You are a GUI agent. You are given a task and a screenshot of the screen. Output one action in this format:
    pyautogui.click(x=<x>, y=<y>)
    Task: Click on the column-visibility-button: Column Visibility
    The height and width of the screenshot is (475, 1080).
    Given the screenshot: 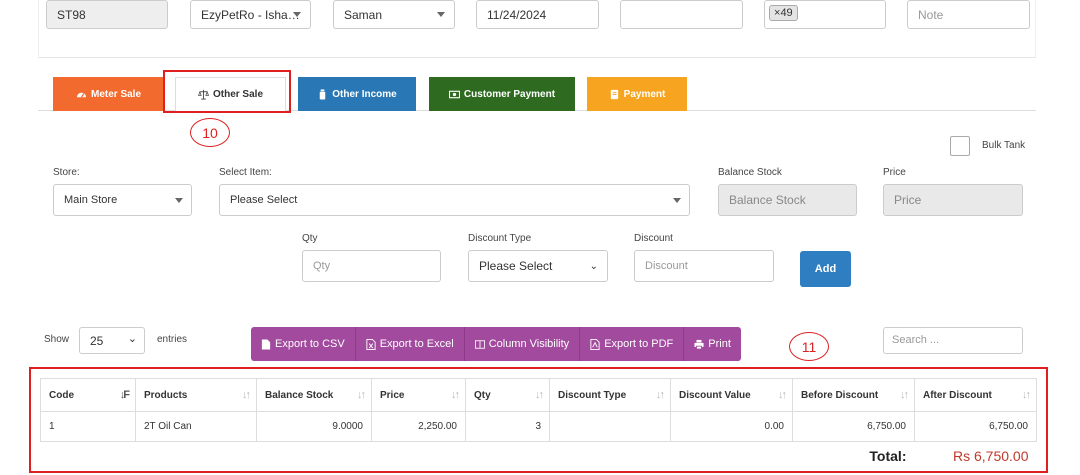 What is the action you would take?
    pyautogui.click(x=522, y=344)
    